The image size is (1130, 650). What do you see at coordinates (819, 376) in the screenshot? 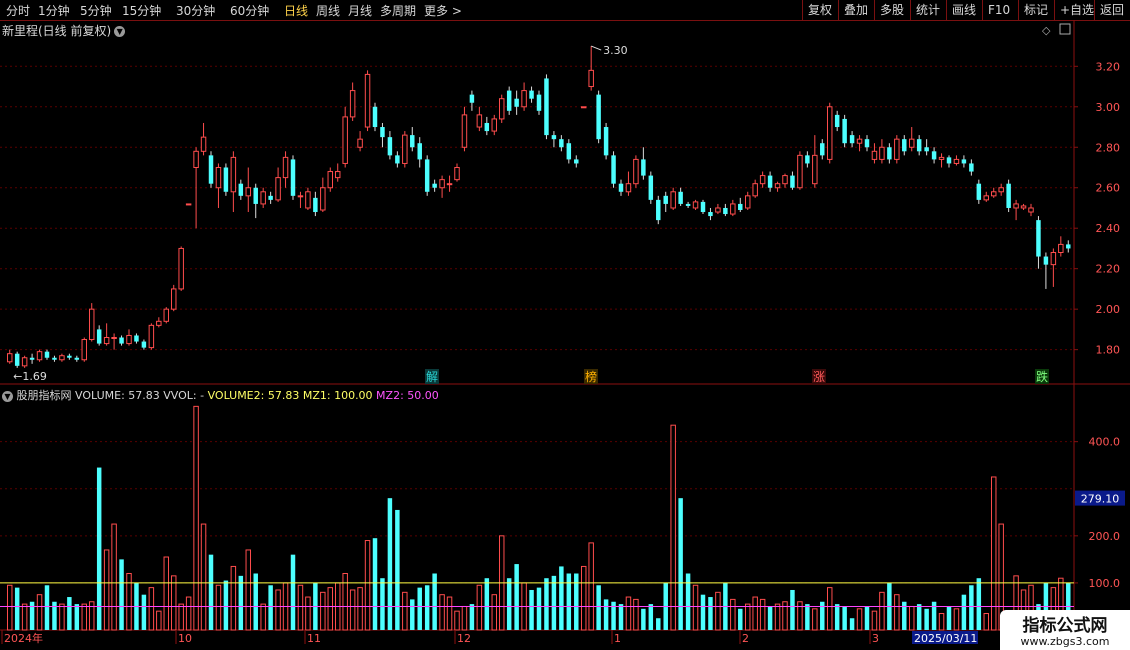
I see `event-marker: 涨` at bounding box center [819, 376].